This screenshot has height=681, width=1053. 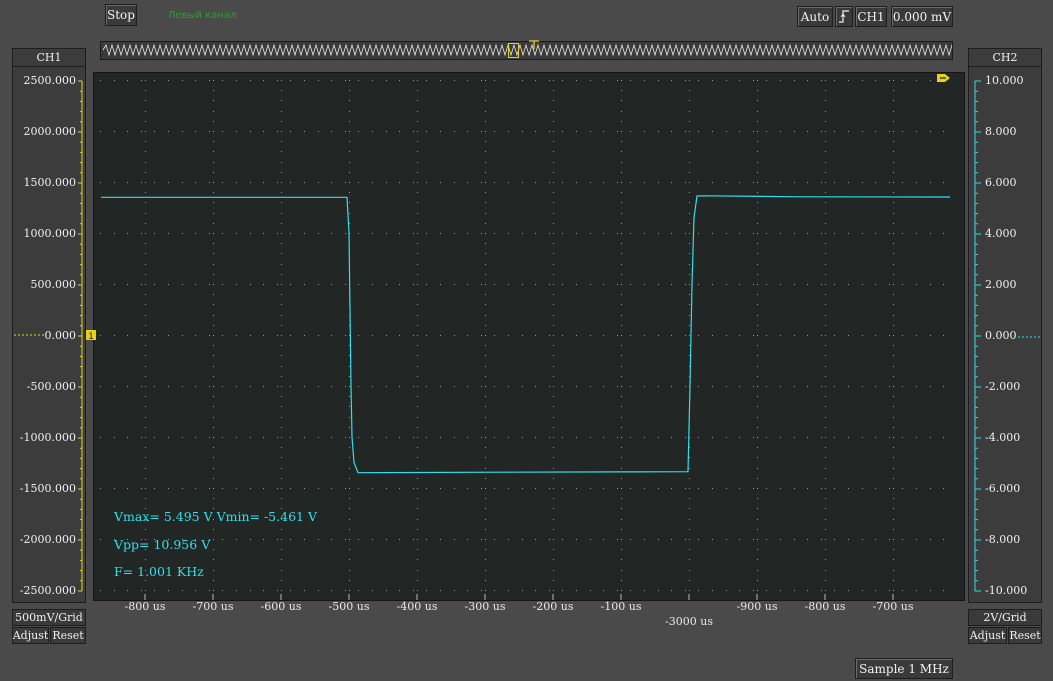 I want to click on overview-zigzag, so click(x=527, y=50).